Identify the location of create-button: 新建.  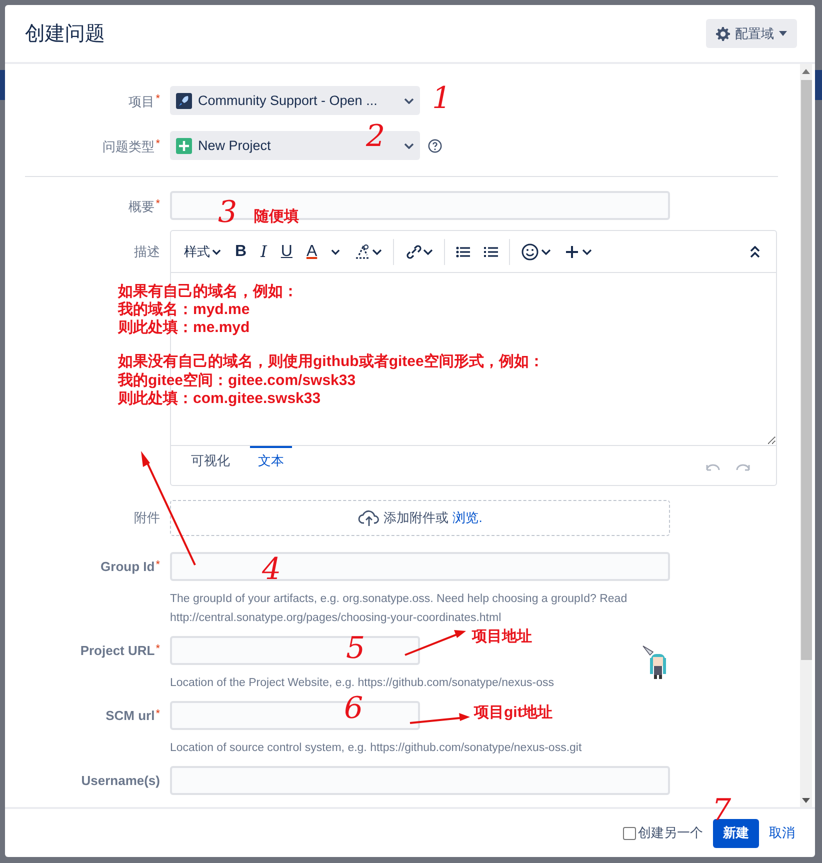
(736, 833).